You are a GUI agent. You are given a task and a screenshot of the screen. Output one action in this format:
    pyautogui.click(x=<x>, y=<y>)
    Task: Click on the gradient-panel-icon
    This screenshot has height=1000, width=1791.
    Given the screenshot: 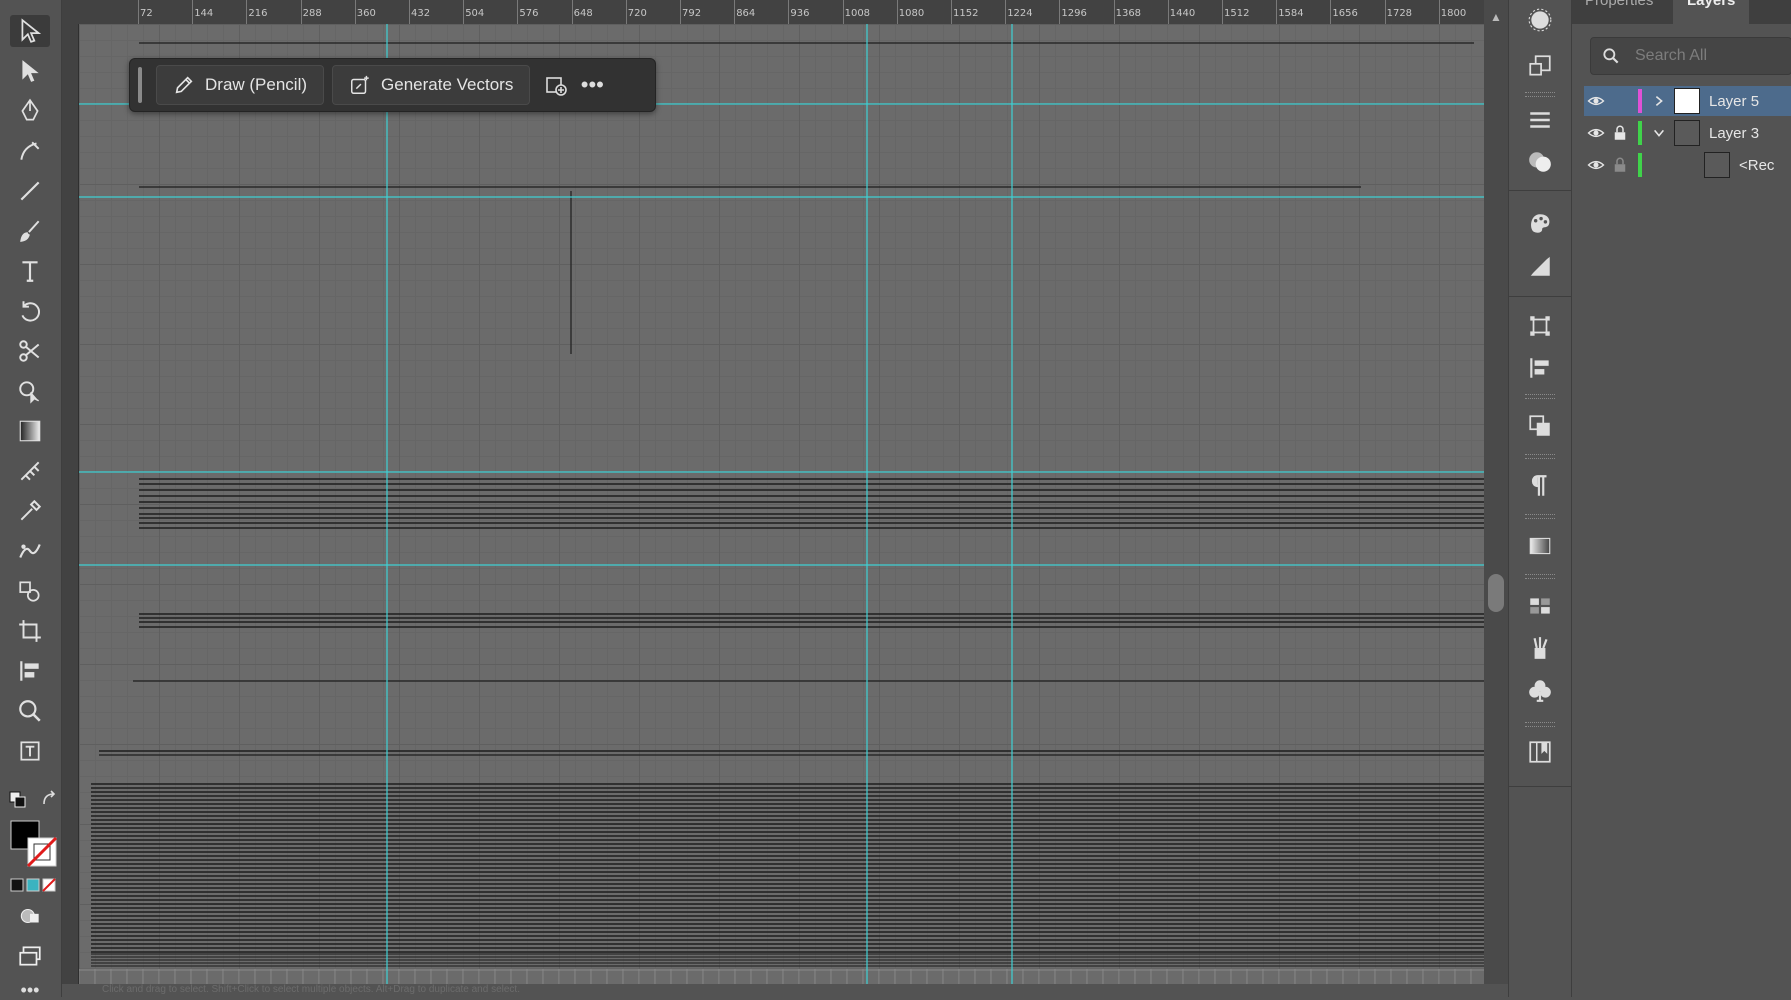 What is the action you would take?
    pyautogui.click(x=1540, y=266)
    